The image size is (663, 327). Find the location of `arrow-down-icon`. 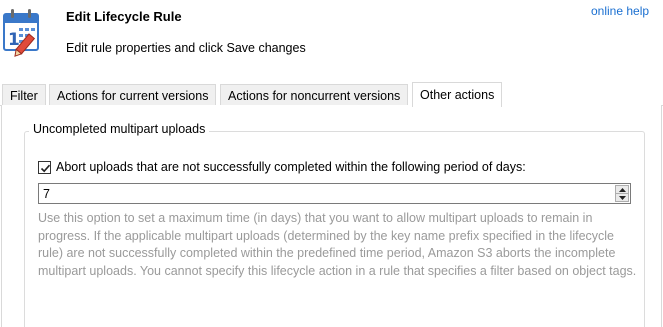

arrow-down-icon is located at coordinates (622, 197).